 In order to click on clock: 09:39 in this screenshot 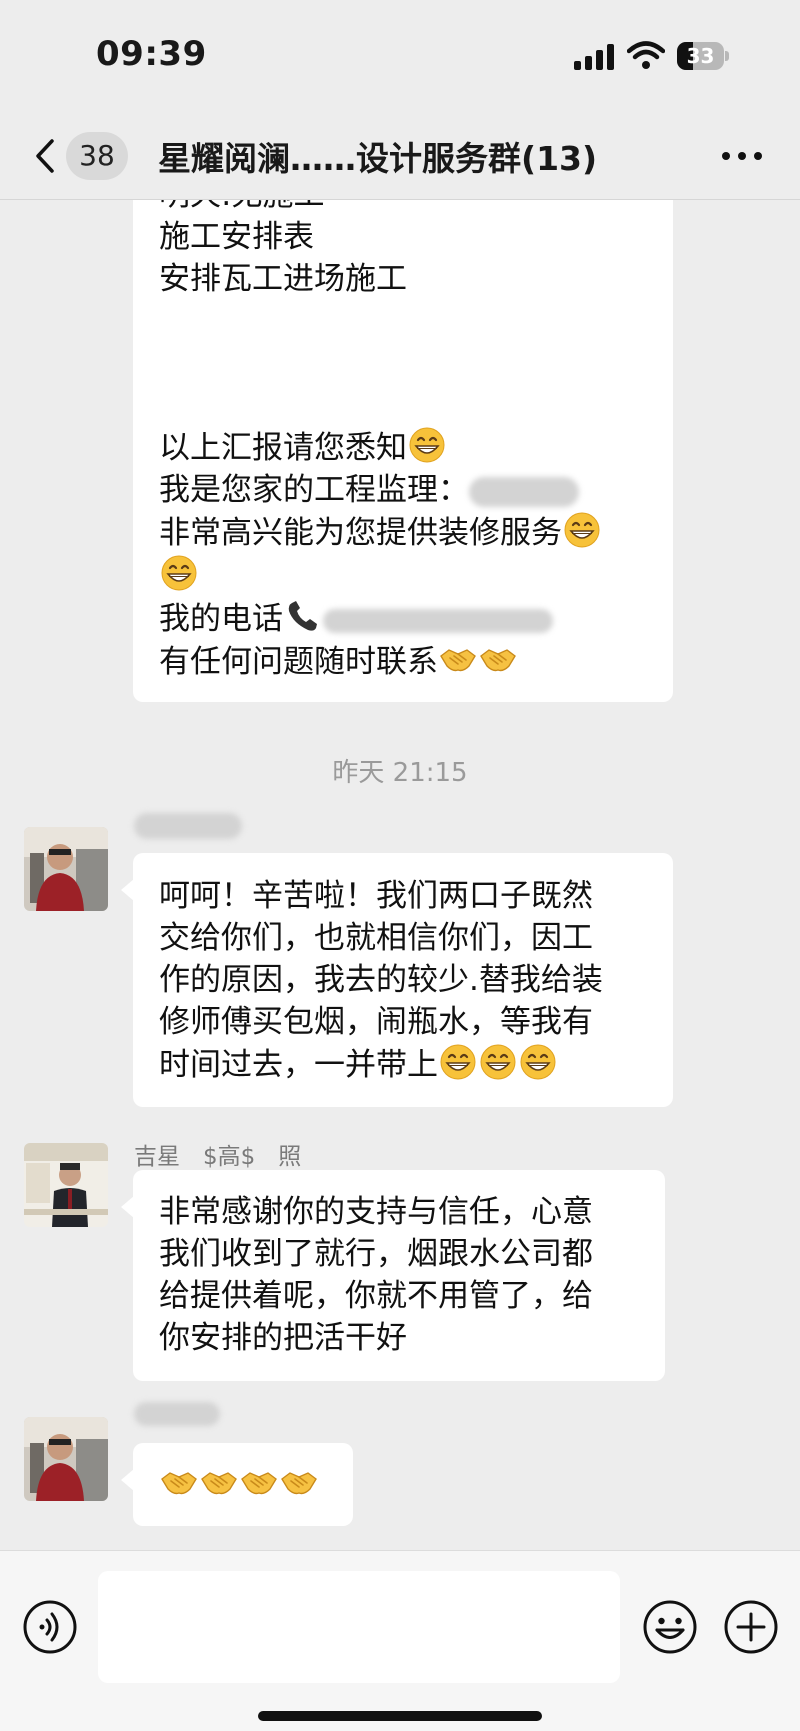, I will do `click(151, 54)`.